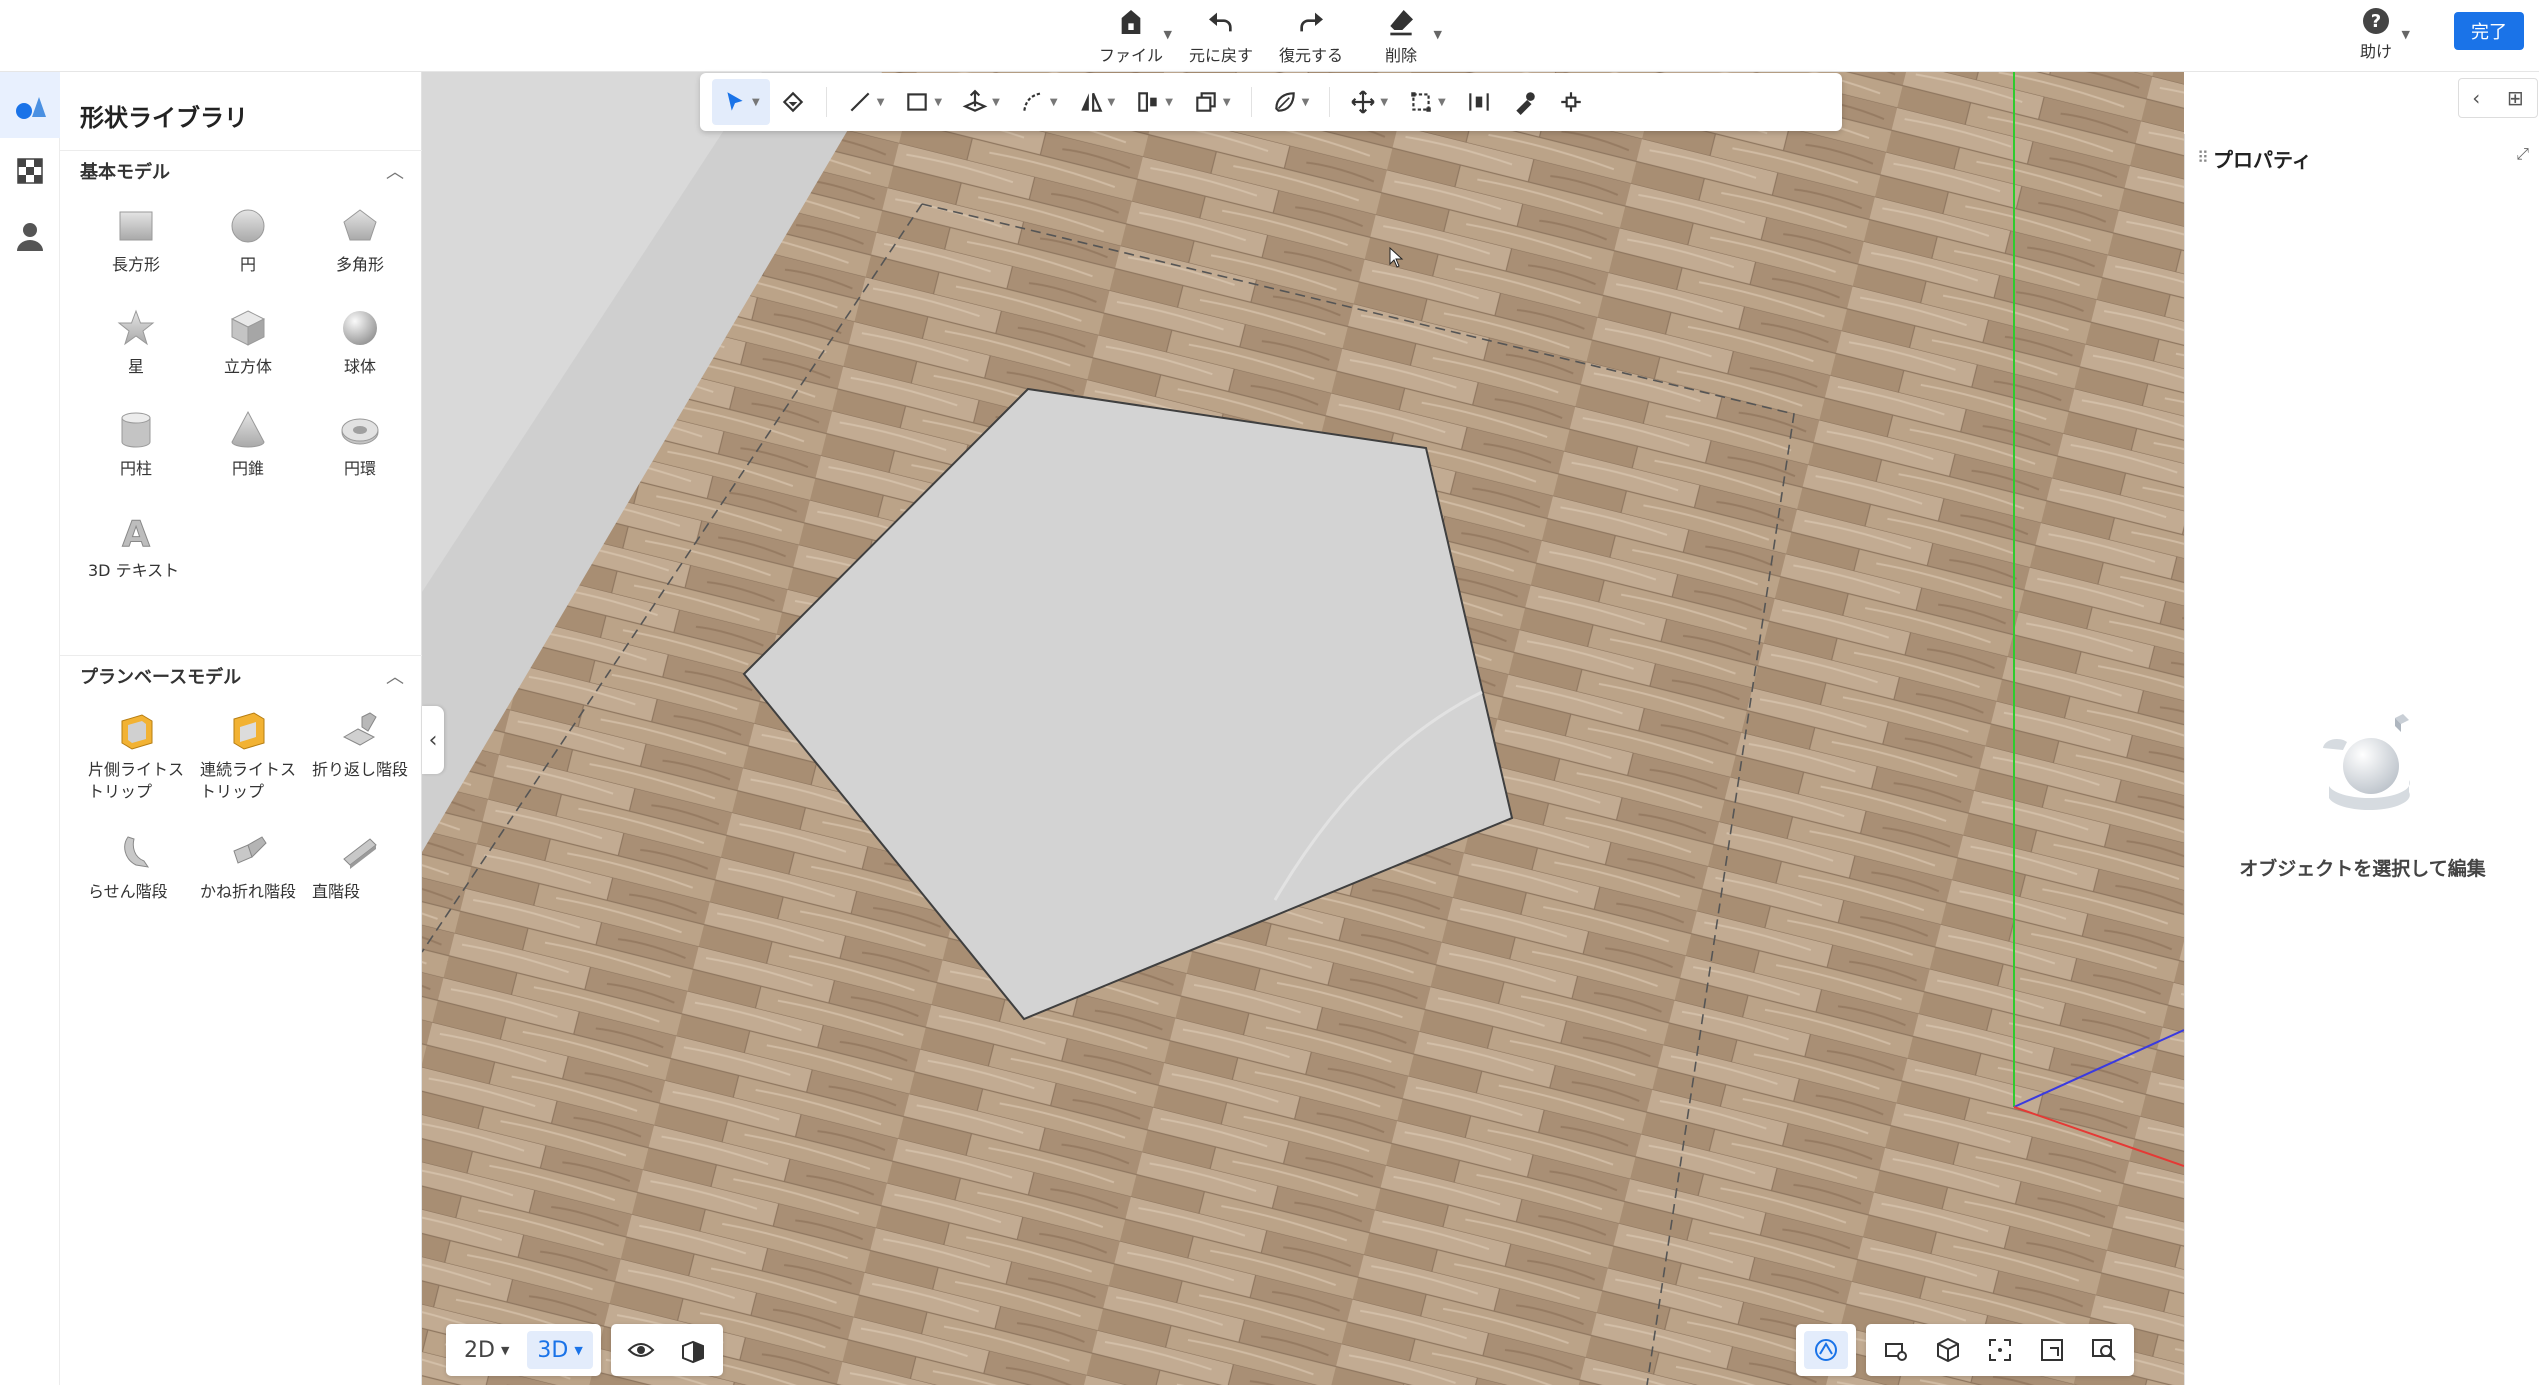 The image size is (2539, 1385). What do you see at coordinates (136, 762) in the screenshot?
I see `shape-single-light-strip: 片側ライトストリップ` at bounding box center [136, 762].